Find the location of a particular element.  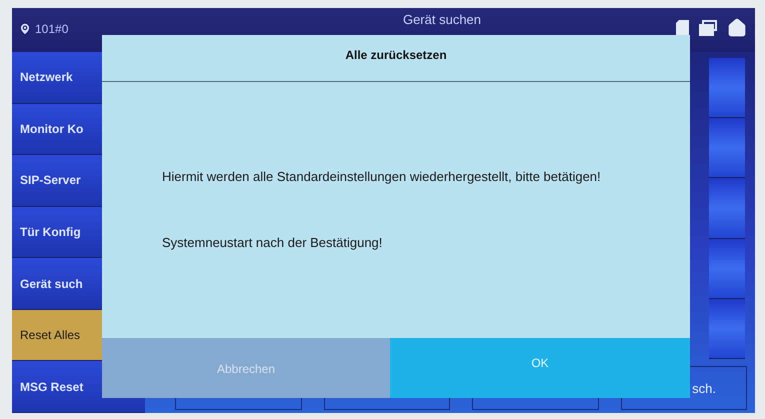

dialog-message: Hiermit werden alle Standardeinstellungen wiederhergestellt, bitte betätigen! is located at coordinates (382, 177).